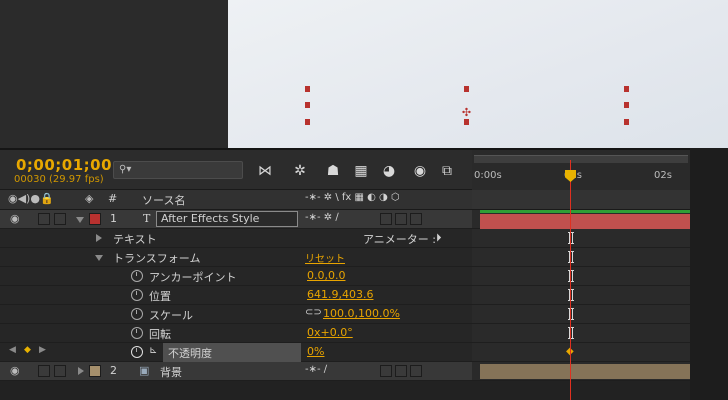 The height and width of the screenshot is (400, 728). Describe the element at coordinates (236, 295) in the screenshot. I see `property-row-position: 位置 641.9,403.6` at that location.